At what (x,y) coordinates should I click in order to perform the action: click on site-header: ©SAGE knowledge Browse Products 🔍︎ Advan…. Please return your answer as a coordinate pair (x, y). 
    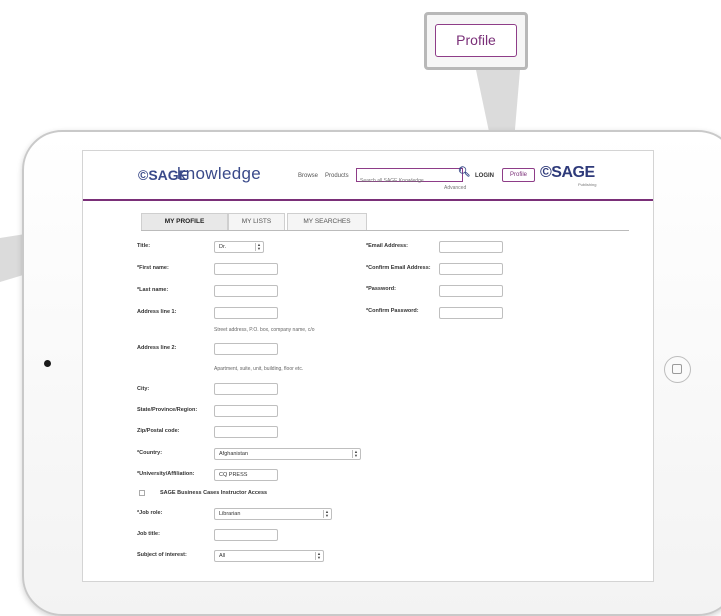
    Looking at the image, I should click on (368, 175).